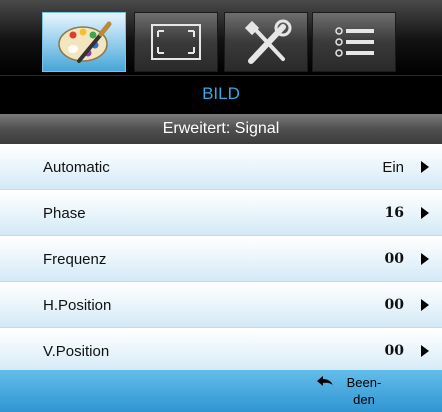  What do you see at coordinates (76, 167) in the screenshot?
I see `row-label: Automatic` at bounding box center [76, 167].